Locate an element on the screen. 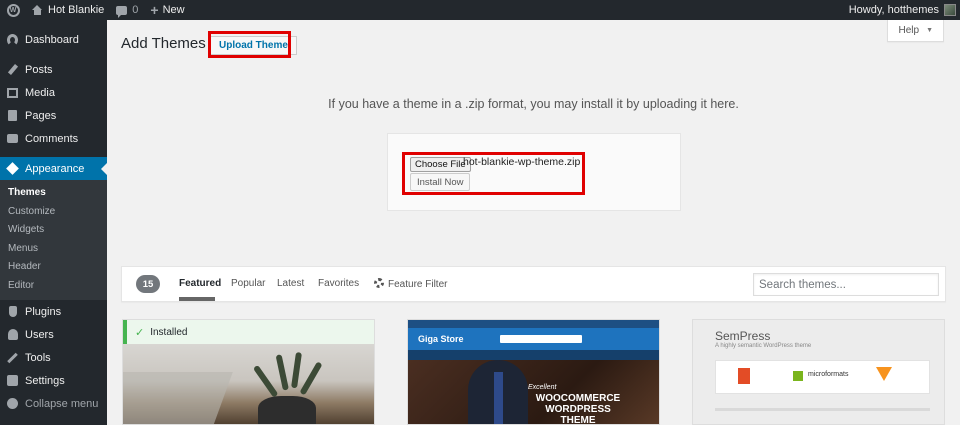 The width and height of the screenshot is (960, 425). feature-filter-label: Feature Filter is located at coordinates (418, 284).